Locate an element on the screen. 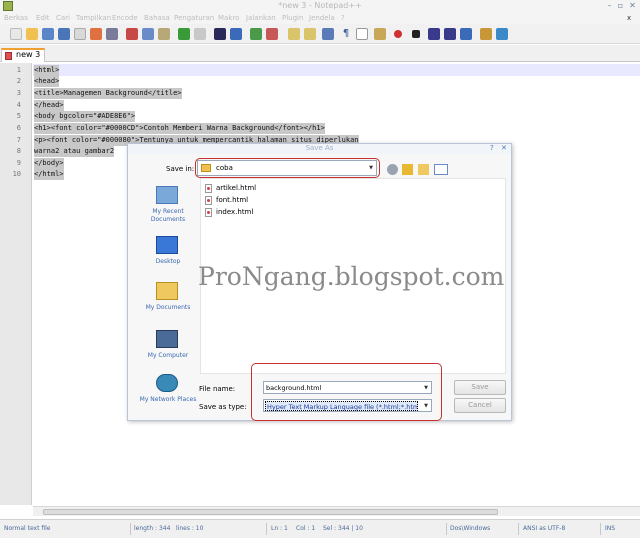  menu-jendela: Jendela is located at coordinates (322, 18).